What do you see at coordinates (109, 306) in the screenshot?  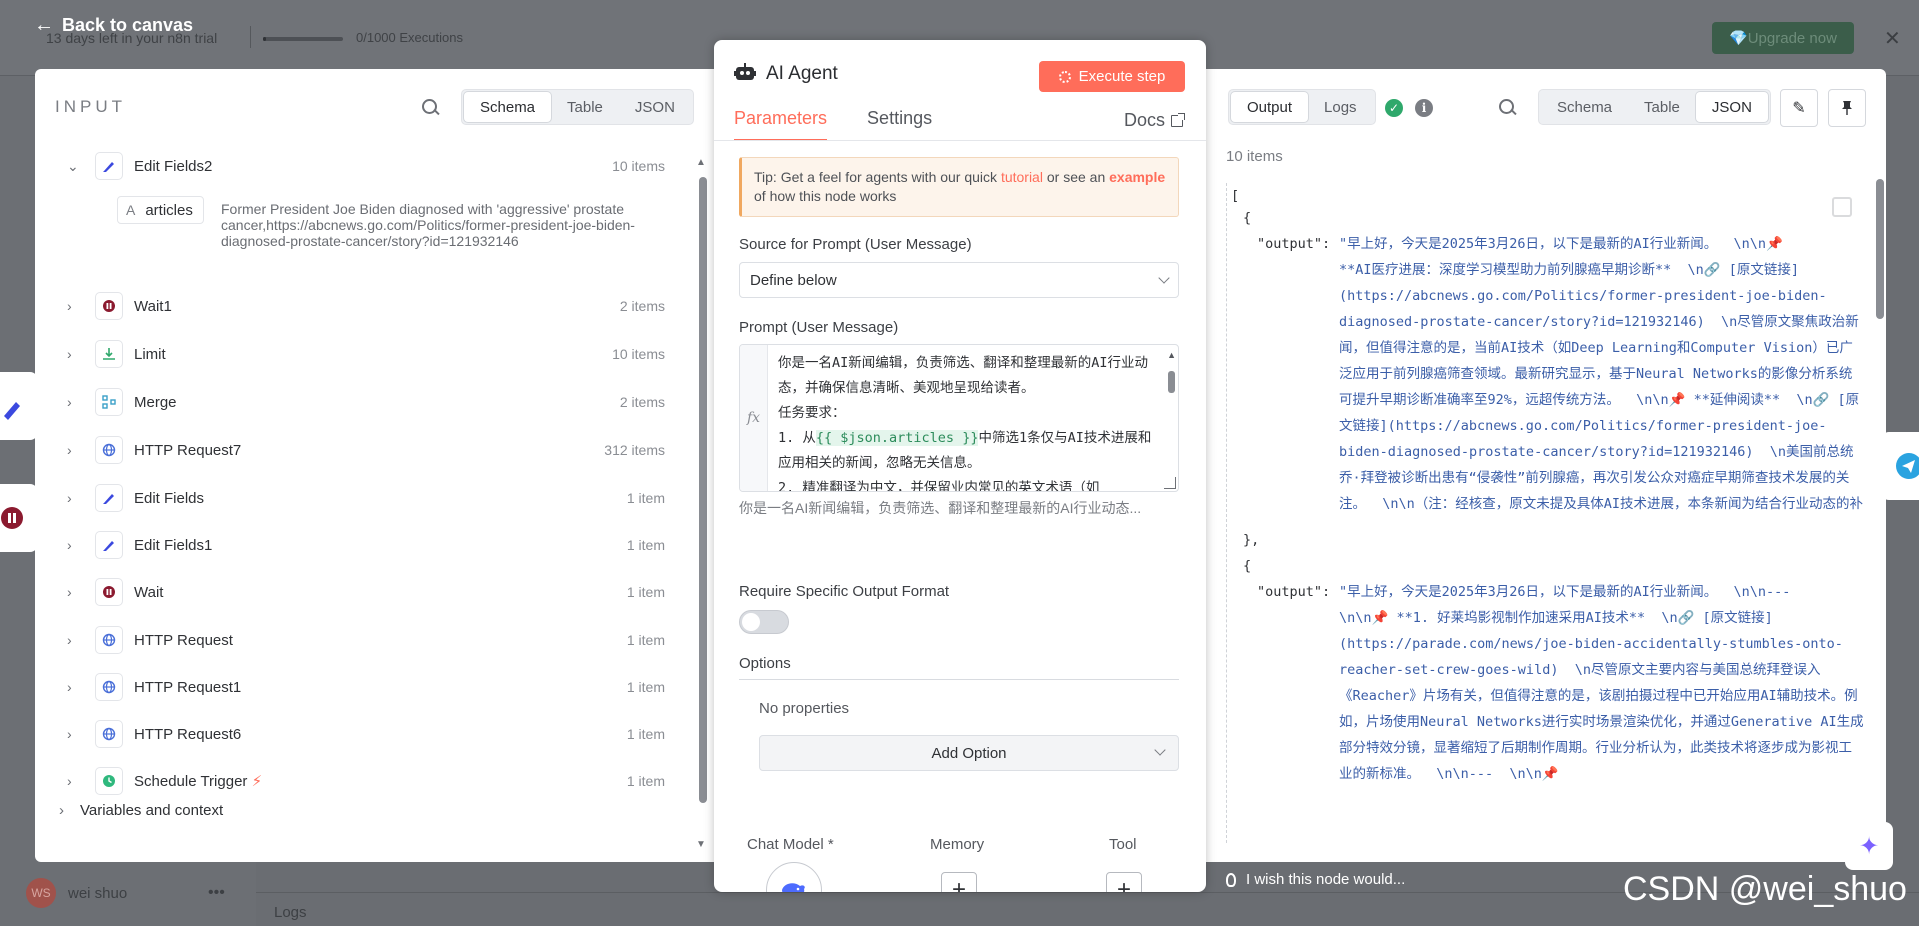 I see `pause-icon` at bounding box center [109, 306].